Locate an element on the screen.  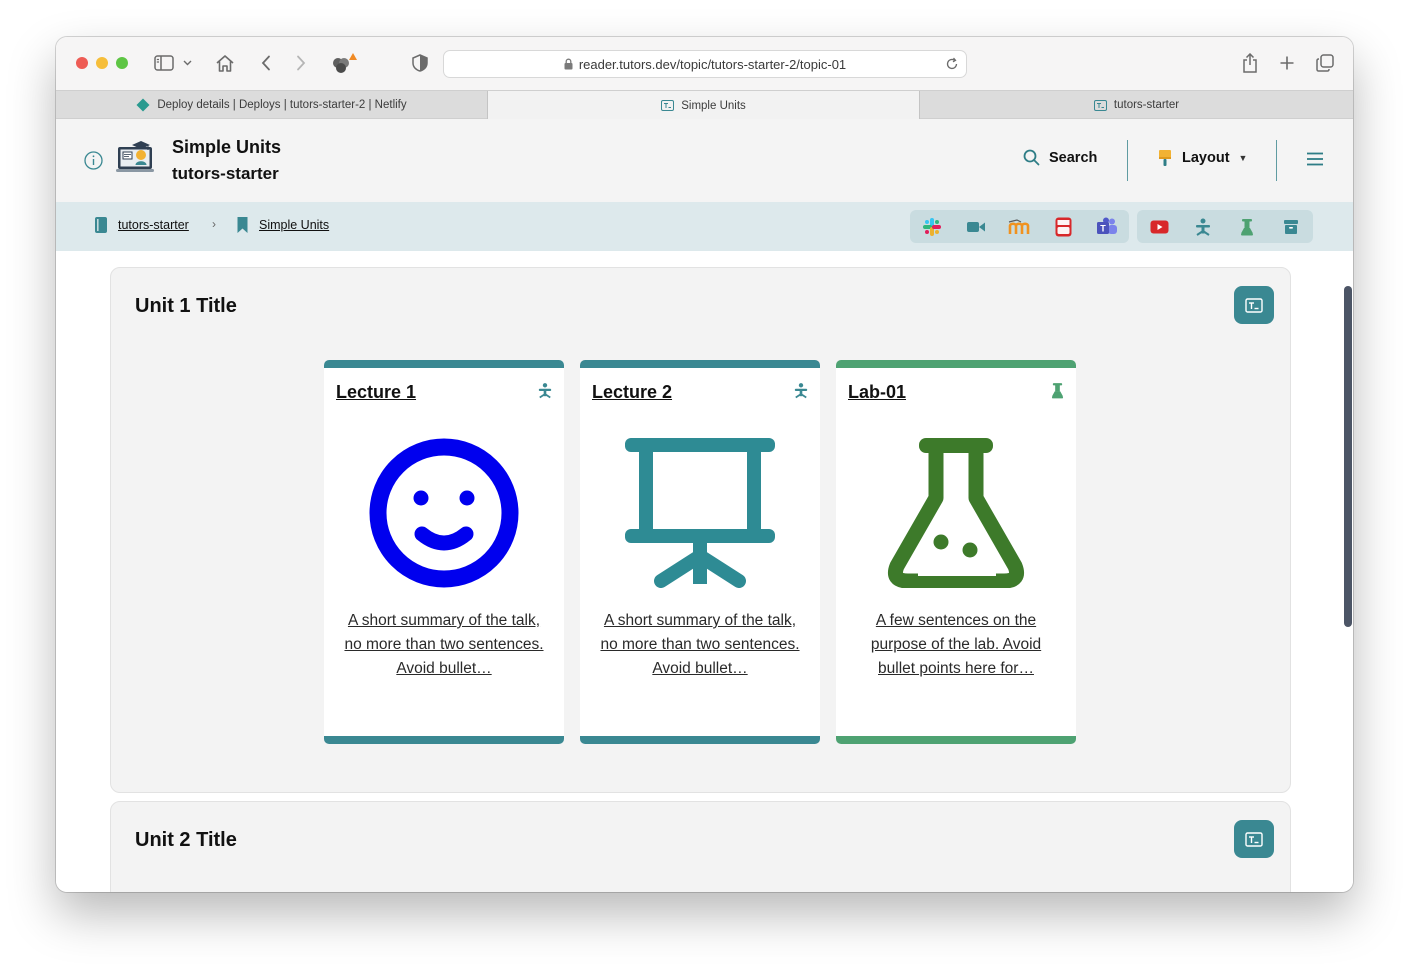
youtube-logo-icon is located at coordinates (1063, 226).